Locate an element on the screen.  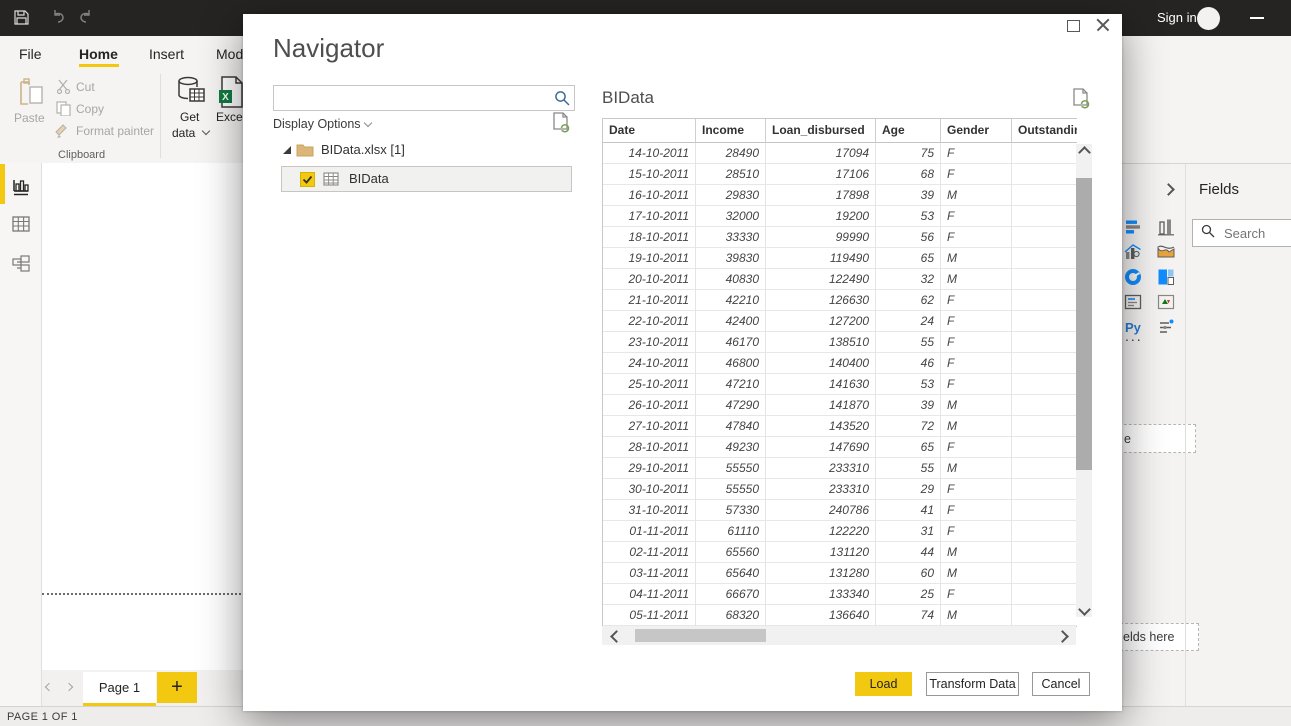
transform-data-button-label: Transform Data is located at coordinates (972, 684).